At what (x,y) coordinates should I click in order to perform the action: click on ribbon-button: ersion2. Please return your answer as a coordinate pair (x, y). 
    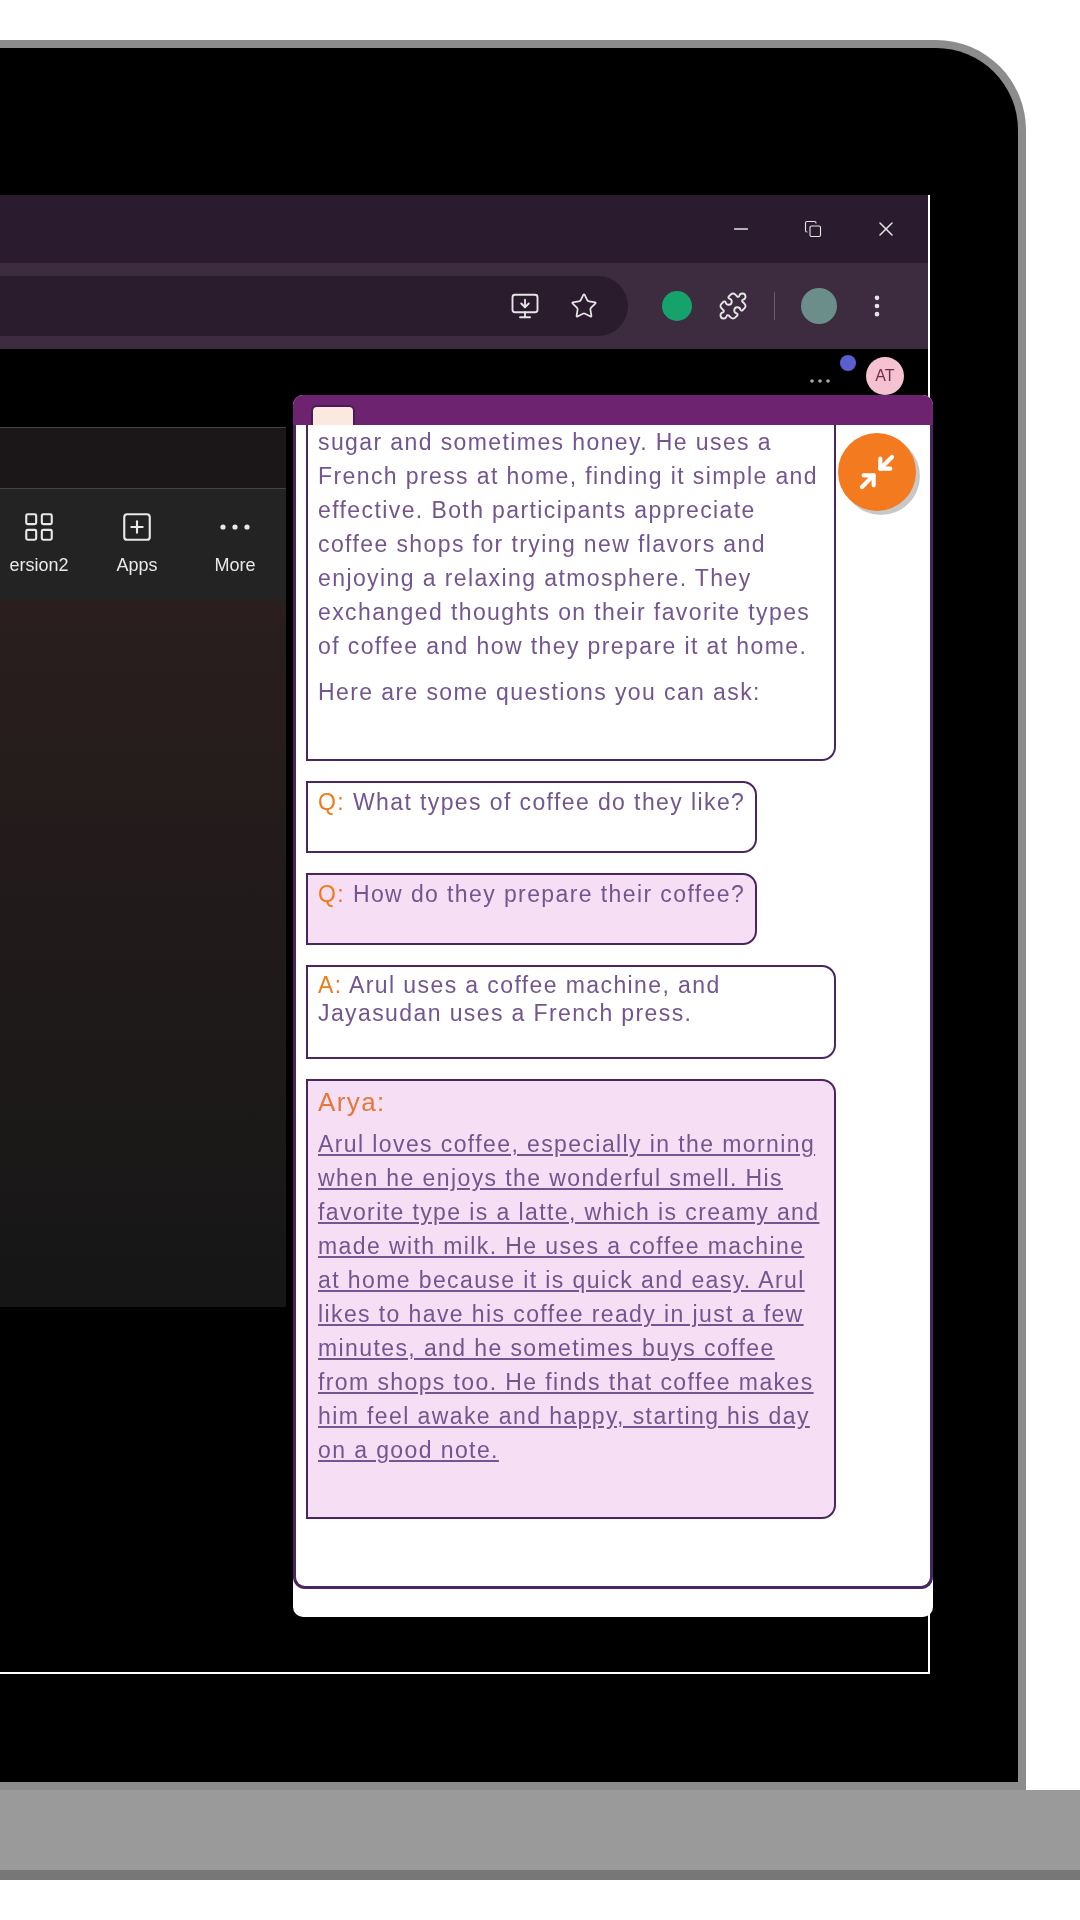
    Looking at the image, I should click on (39, 544).